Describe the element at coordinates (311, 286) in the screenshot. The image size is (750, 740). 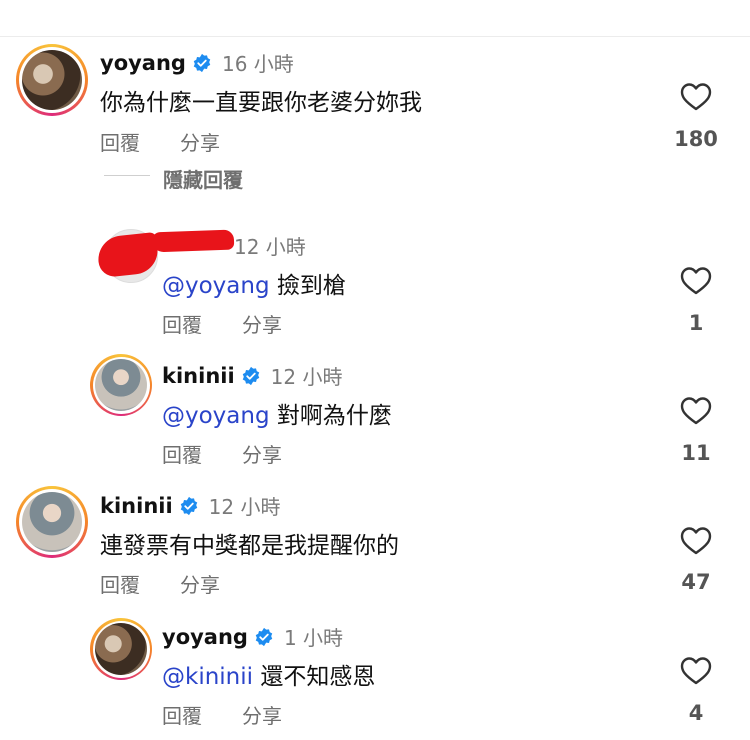
I see `comment-body: 撿到槍` at that location.